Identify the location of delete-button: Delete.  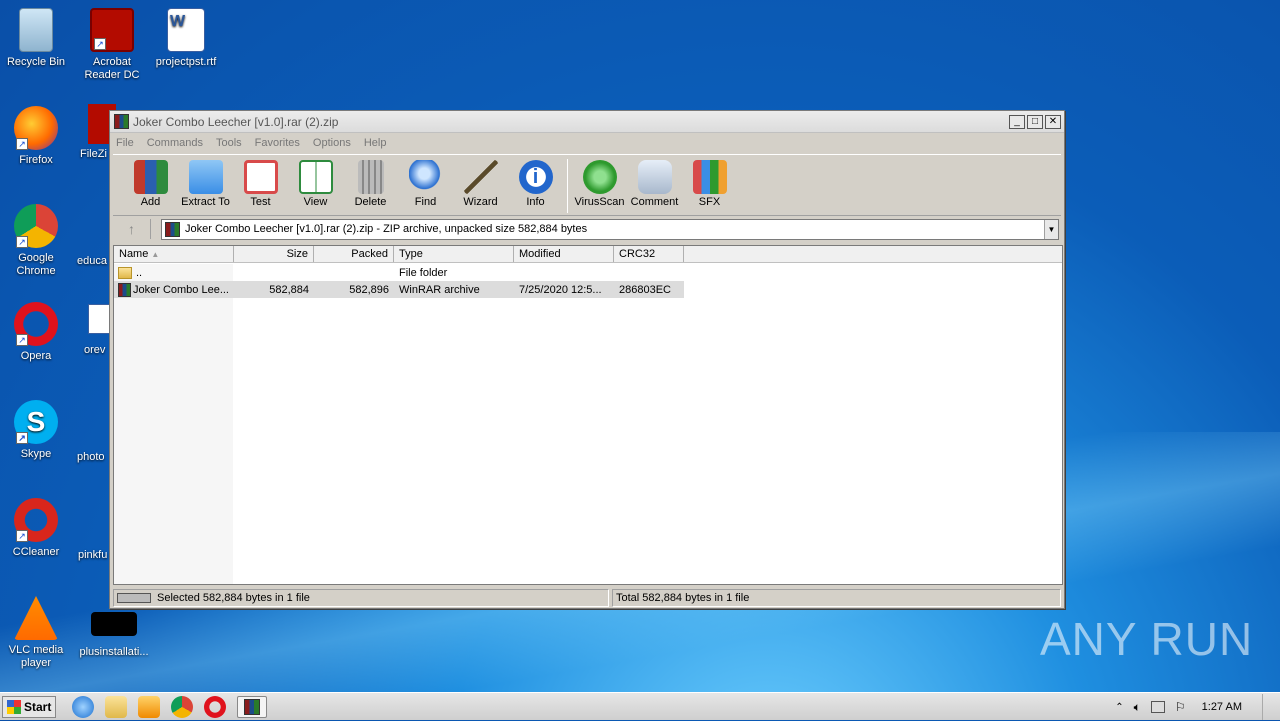
(370, 181).